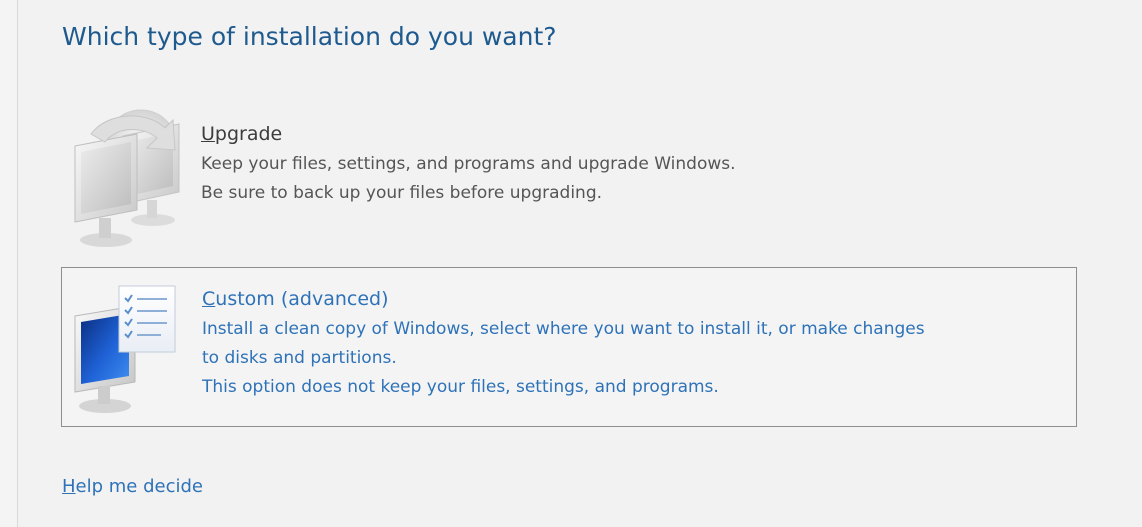  Describe the element at coordinates (126, 180) in the screenshot. I see `upgrade-computers-icon` at that location.